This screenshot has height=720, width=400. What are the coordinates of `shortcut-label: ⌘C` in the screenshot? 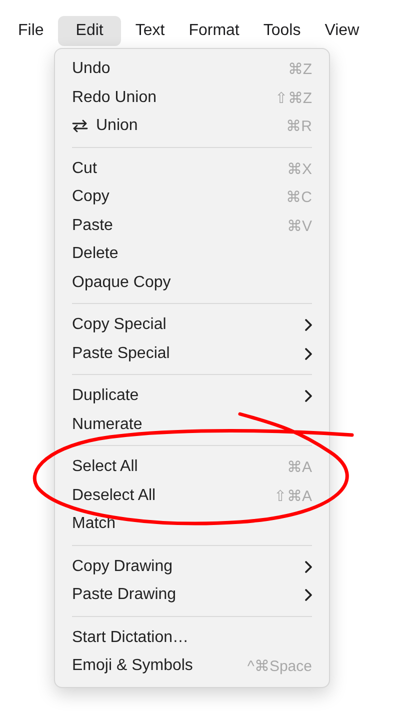 It's located at (299, 197).